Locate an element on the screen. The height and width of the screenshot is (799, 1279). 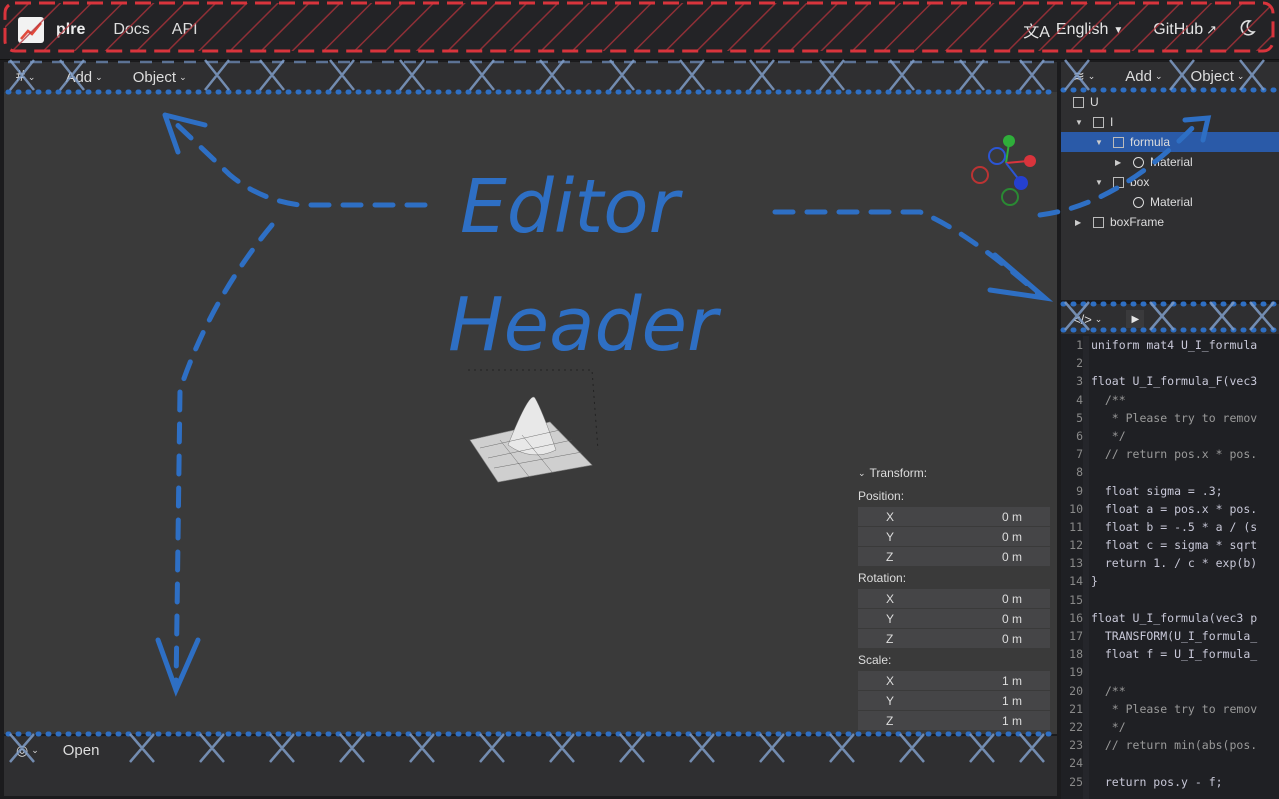
line-number: 19 is located at coordinates (1076, 672).